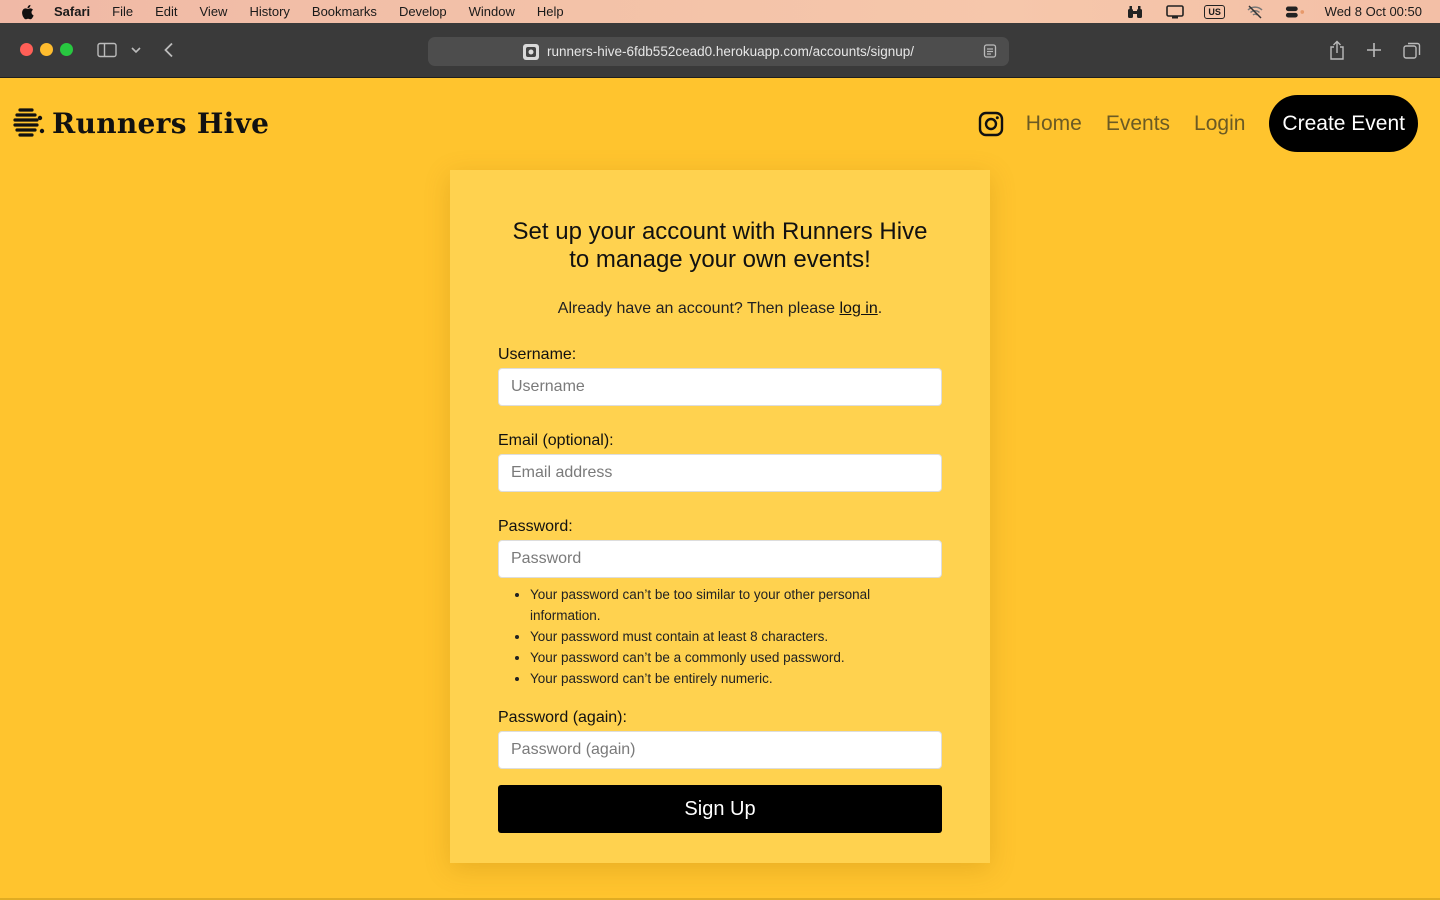 This screenshot has width=1440, height=900. What do you see at coordinates (1135, 12) in the screenshot?
I see `binoculars-icon` at bounding box center [1135, 12].